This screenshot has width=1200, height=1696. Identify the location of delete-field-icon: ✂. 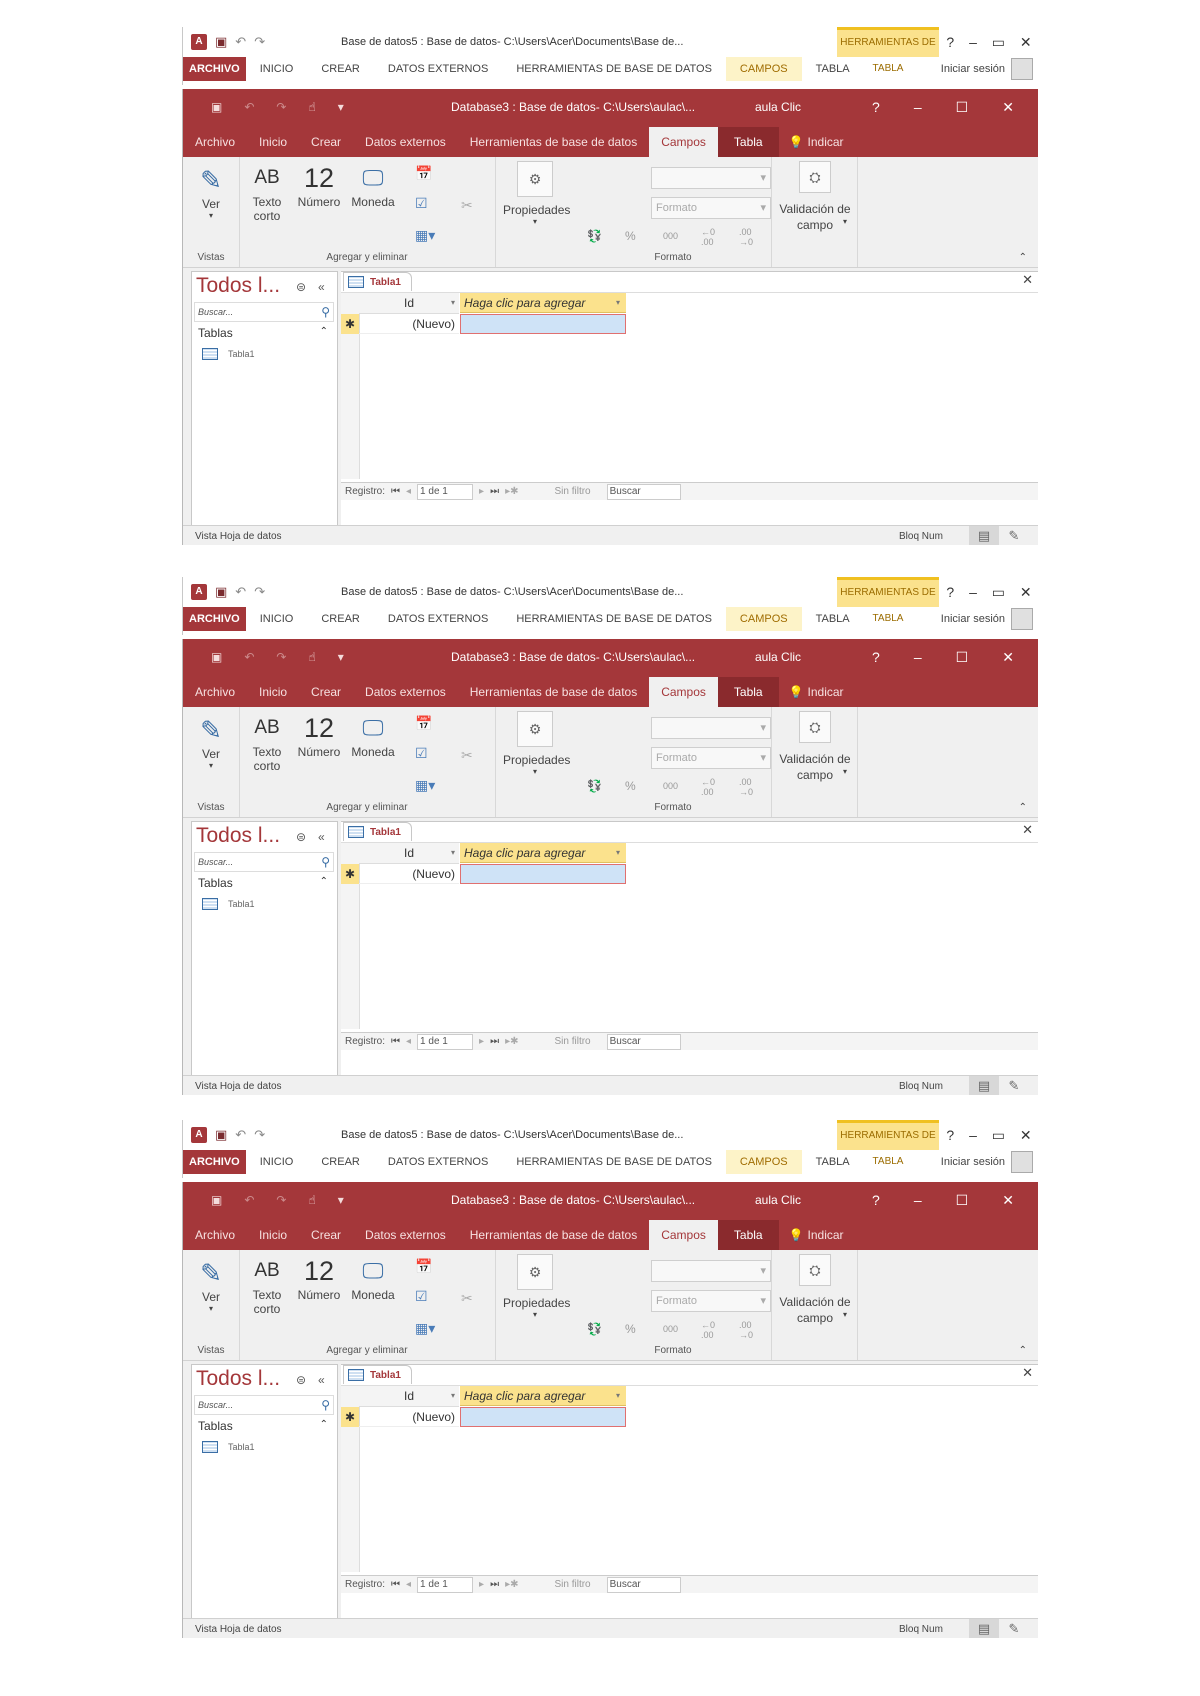
(467, 755).